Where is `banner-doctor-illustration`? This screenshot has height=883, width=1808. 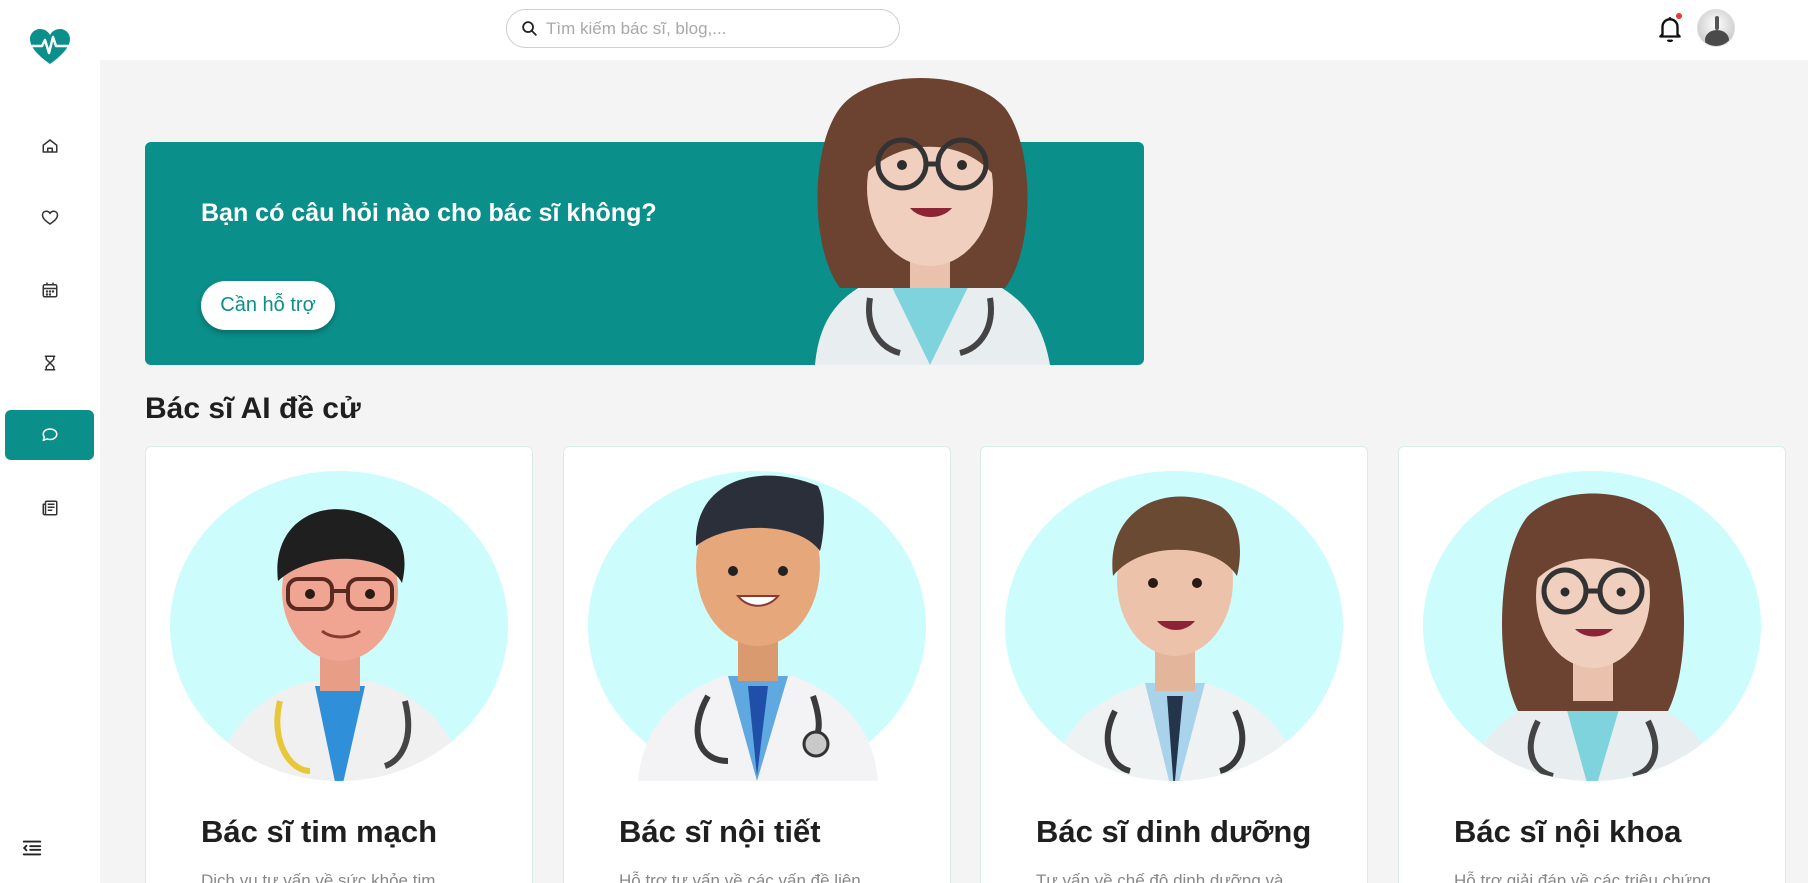 banner-doctor-illustration is located at coordinates (930, 216).